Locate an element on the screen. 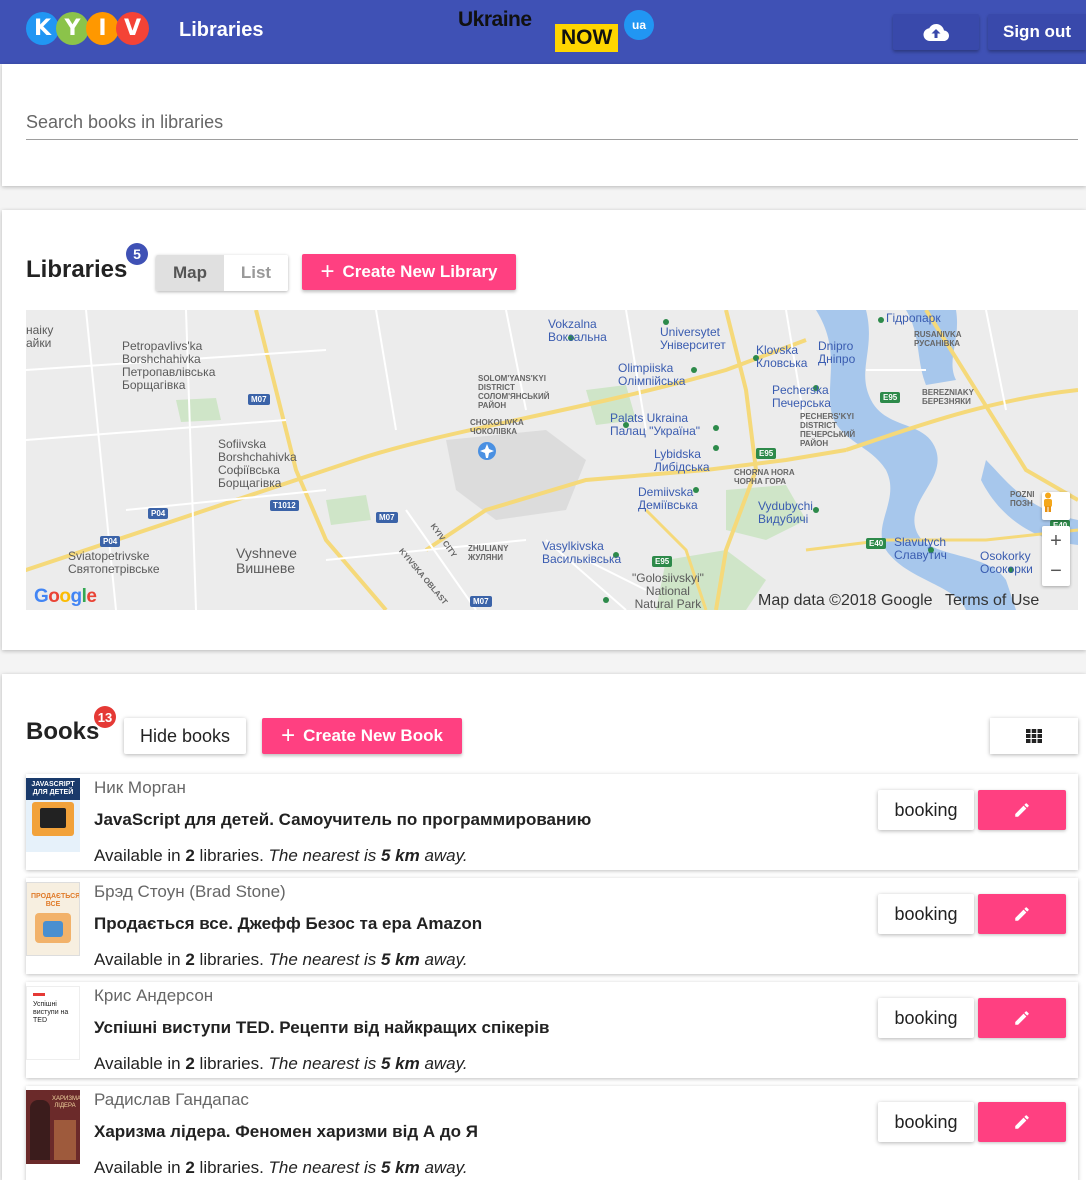 The image size is (1086, 1180). create-book-button: + Create New Book is located at coordinates (362, 736).